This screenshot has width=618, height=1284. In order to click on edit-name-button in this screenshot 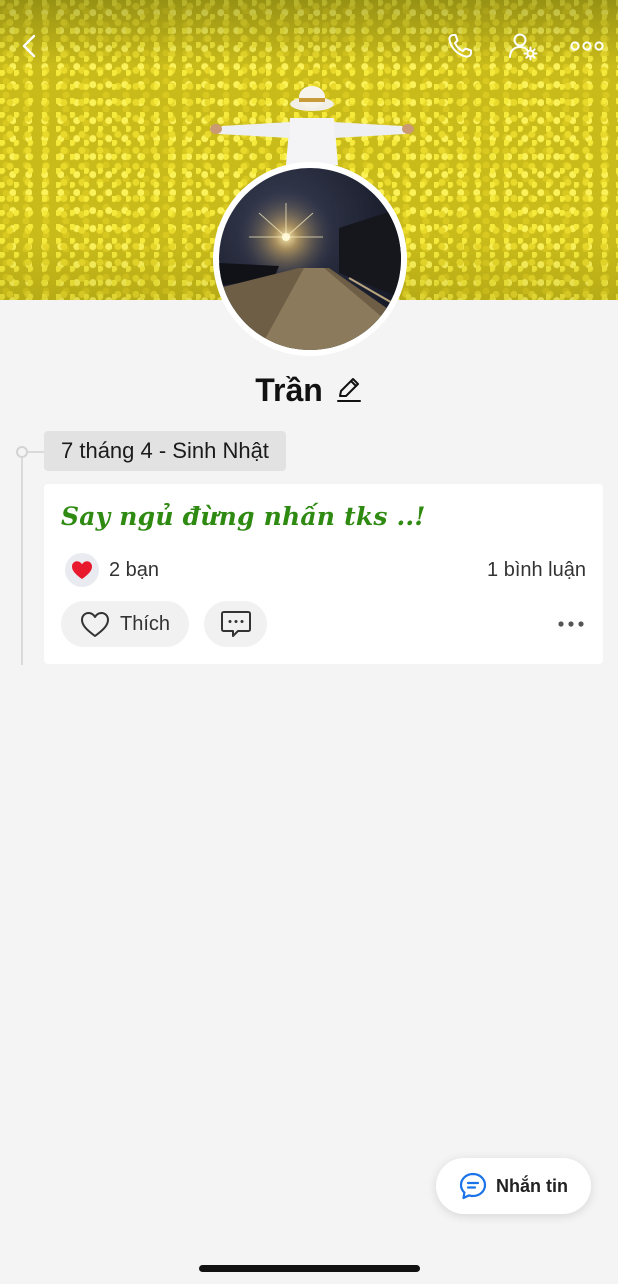, I will do `click(348, 390)`.